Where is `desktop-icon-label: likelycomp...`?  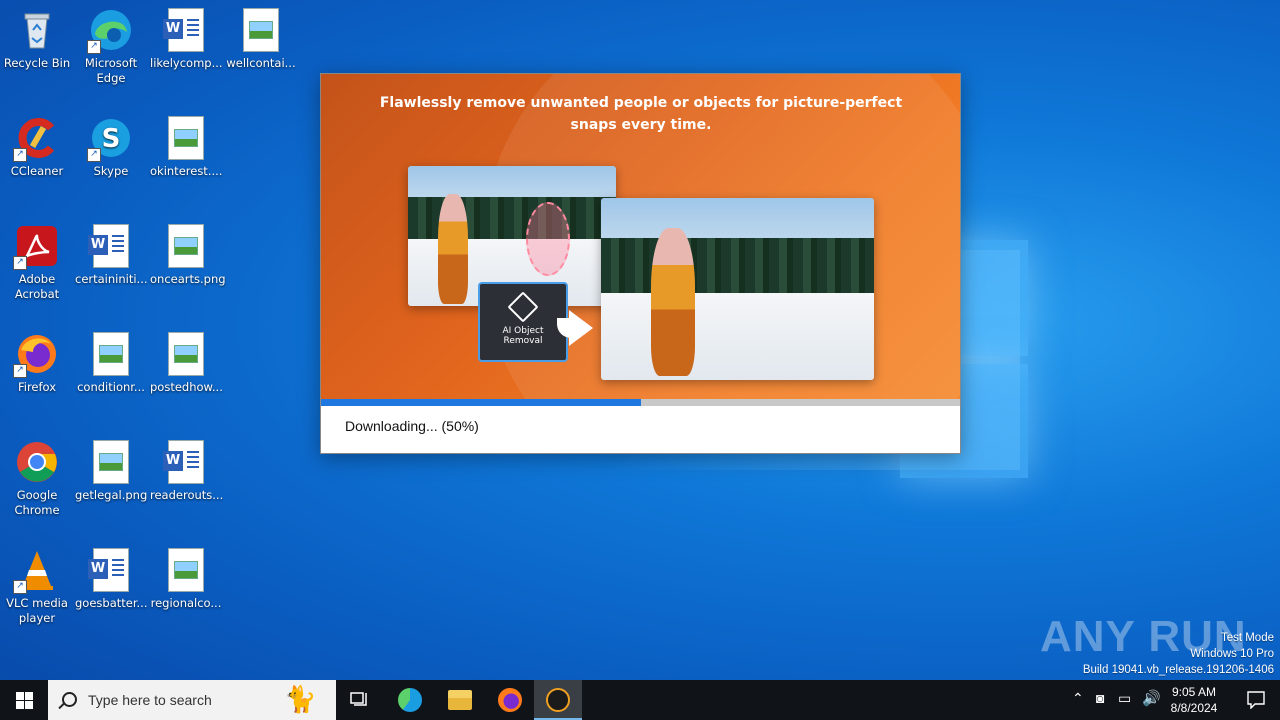 desktop-icon-label: likelycomp... is located at coordinates (186, 63).